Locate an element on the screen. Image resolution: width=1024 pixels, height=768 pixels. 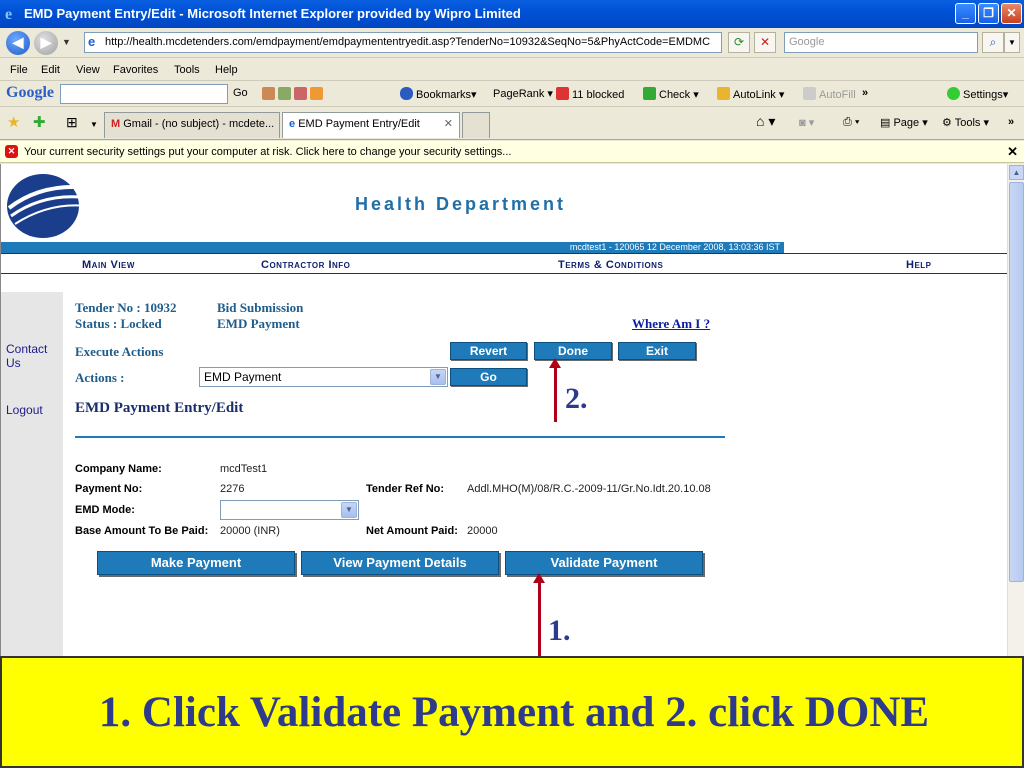
favorites-star-icon: ★ is located at coordinates (13, 122).